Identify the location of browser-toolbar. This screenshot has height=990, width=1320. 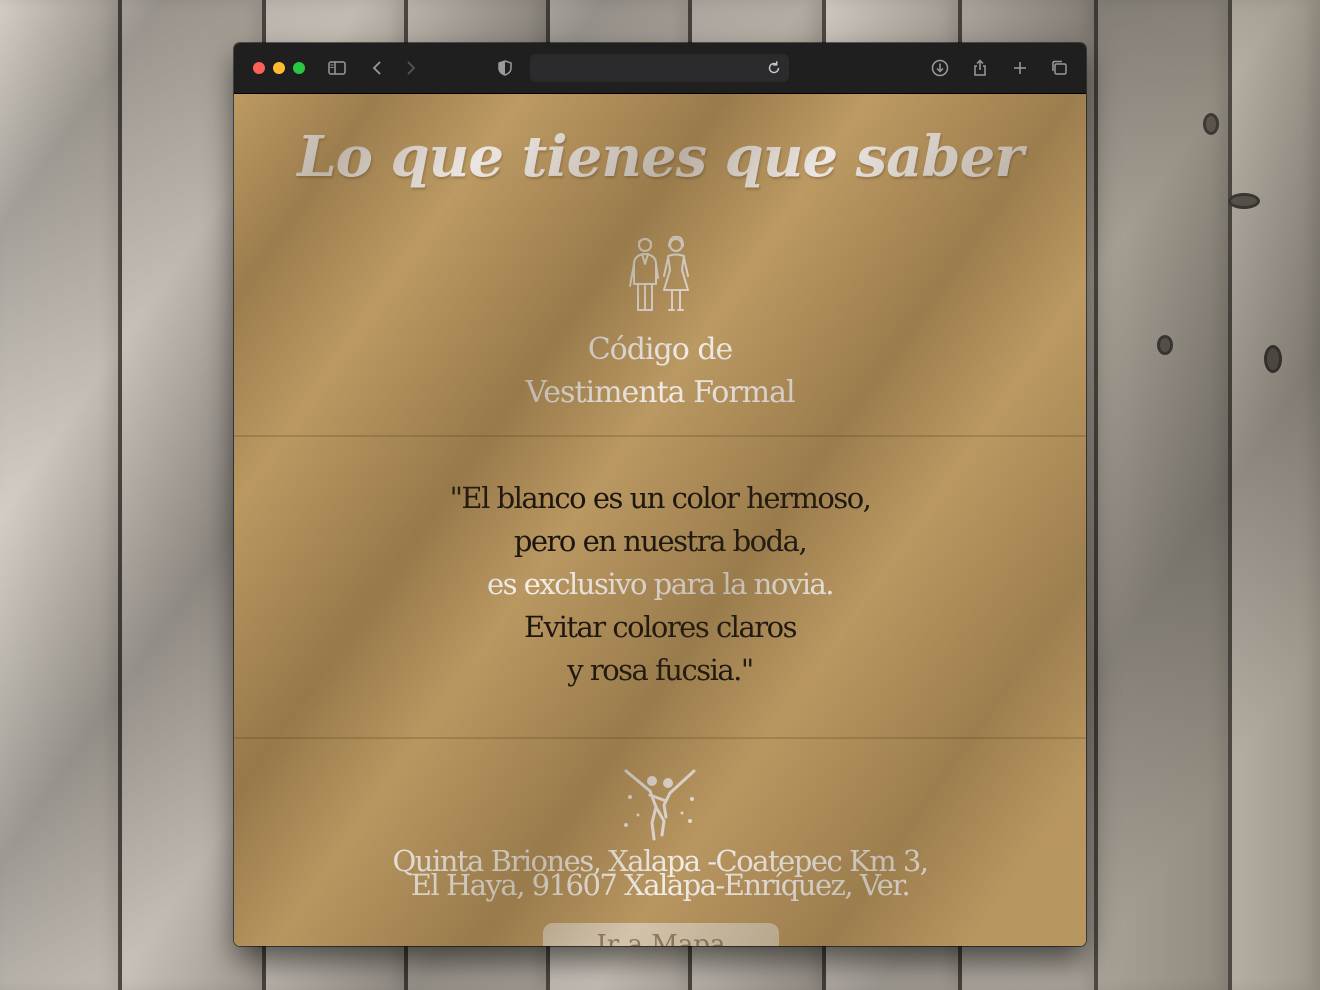
(660, 68).